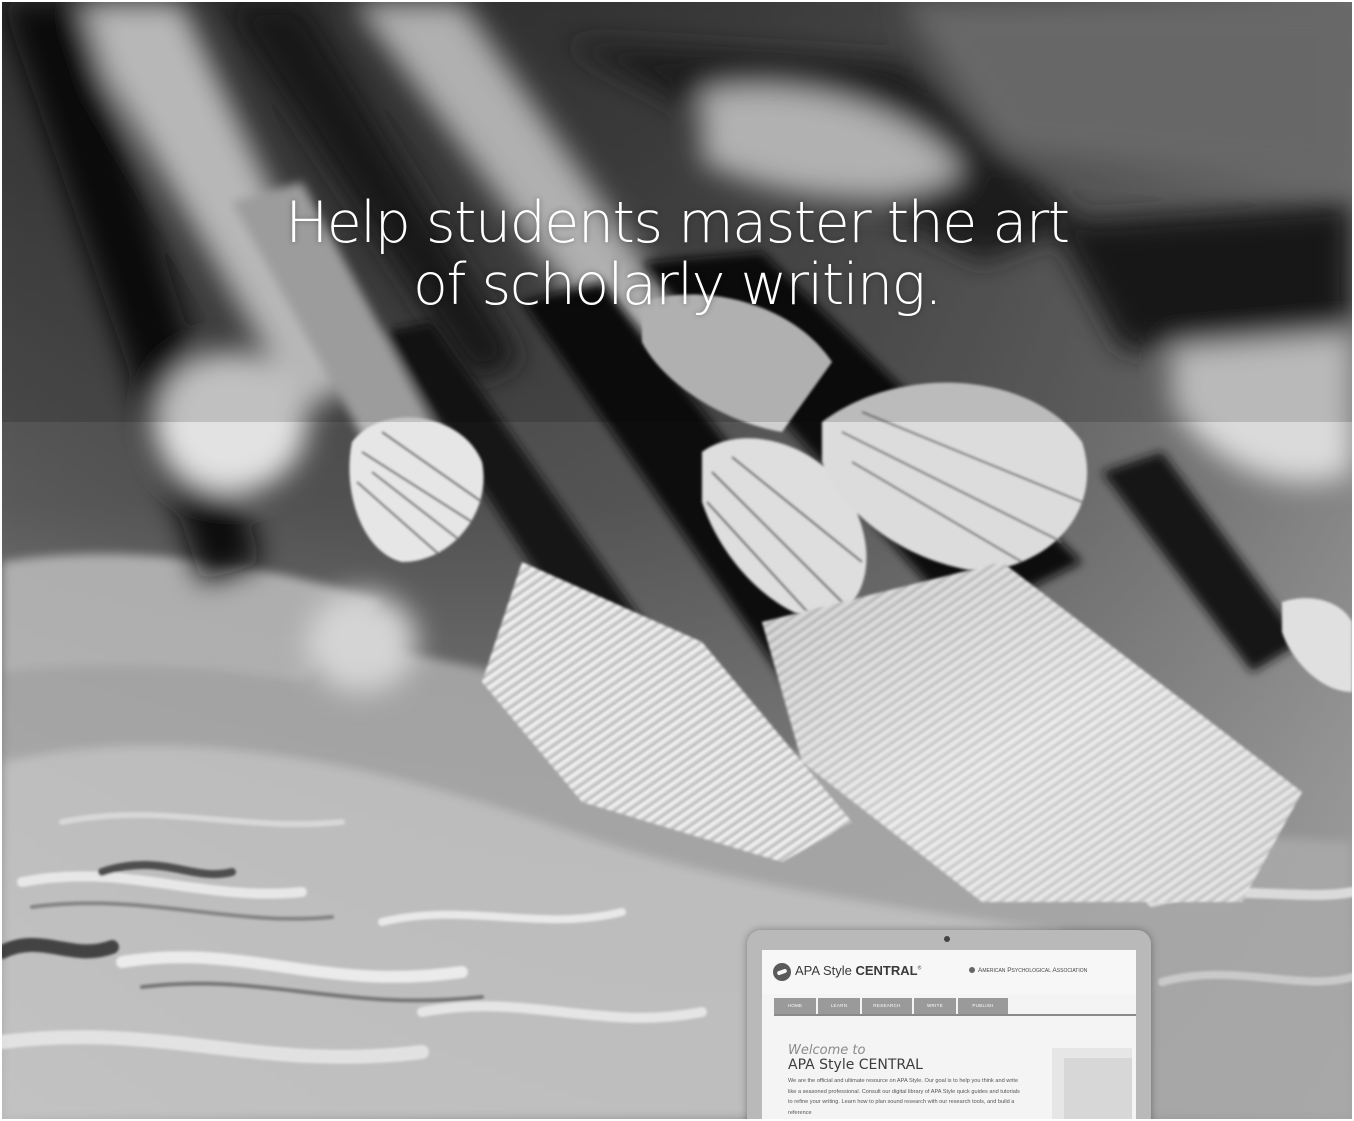 The width and height of the screenshot is (1354, 1121). Describe the element at coordinates (983, 1006) in the screenshot. I see `nav-publish: PUBLISH` at that location.